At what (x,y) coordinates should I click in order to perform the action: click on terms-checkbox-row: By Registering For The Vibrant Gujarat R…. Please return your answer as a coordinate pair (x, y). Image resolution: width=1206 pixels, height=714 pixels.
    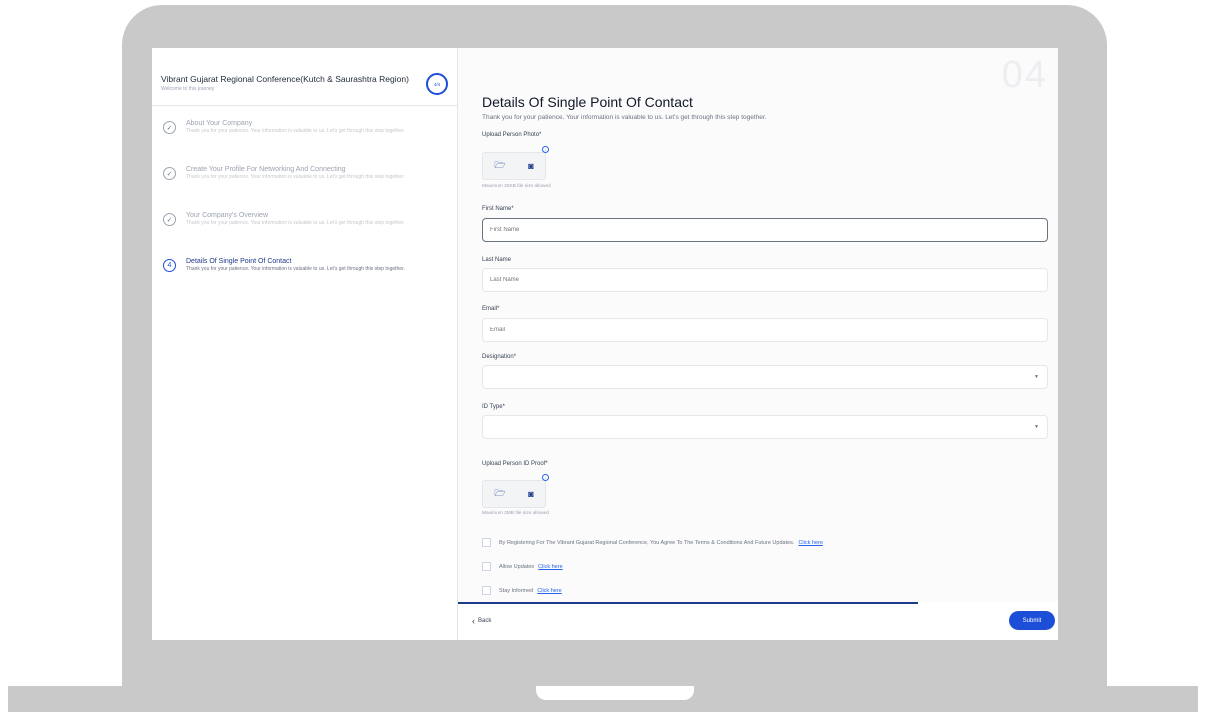
    Looking at the image, I should click on (652, 542).